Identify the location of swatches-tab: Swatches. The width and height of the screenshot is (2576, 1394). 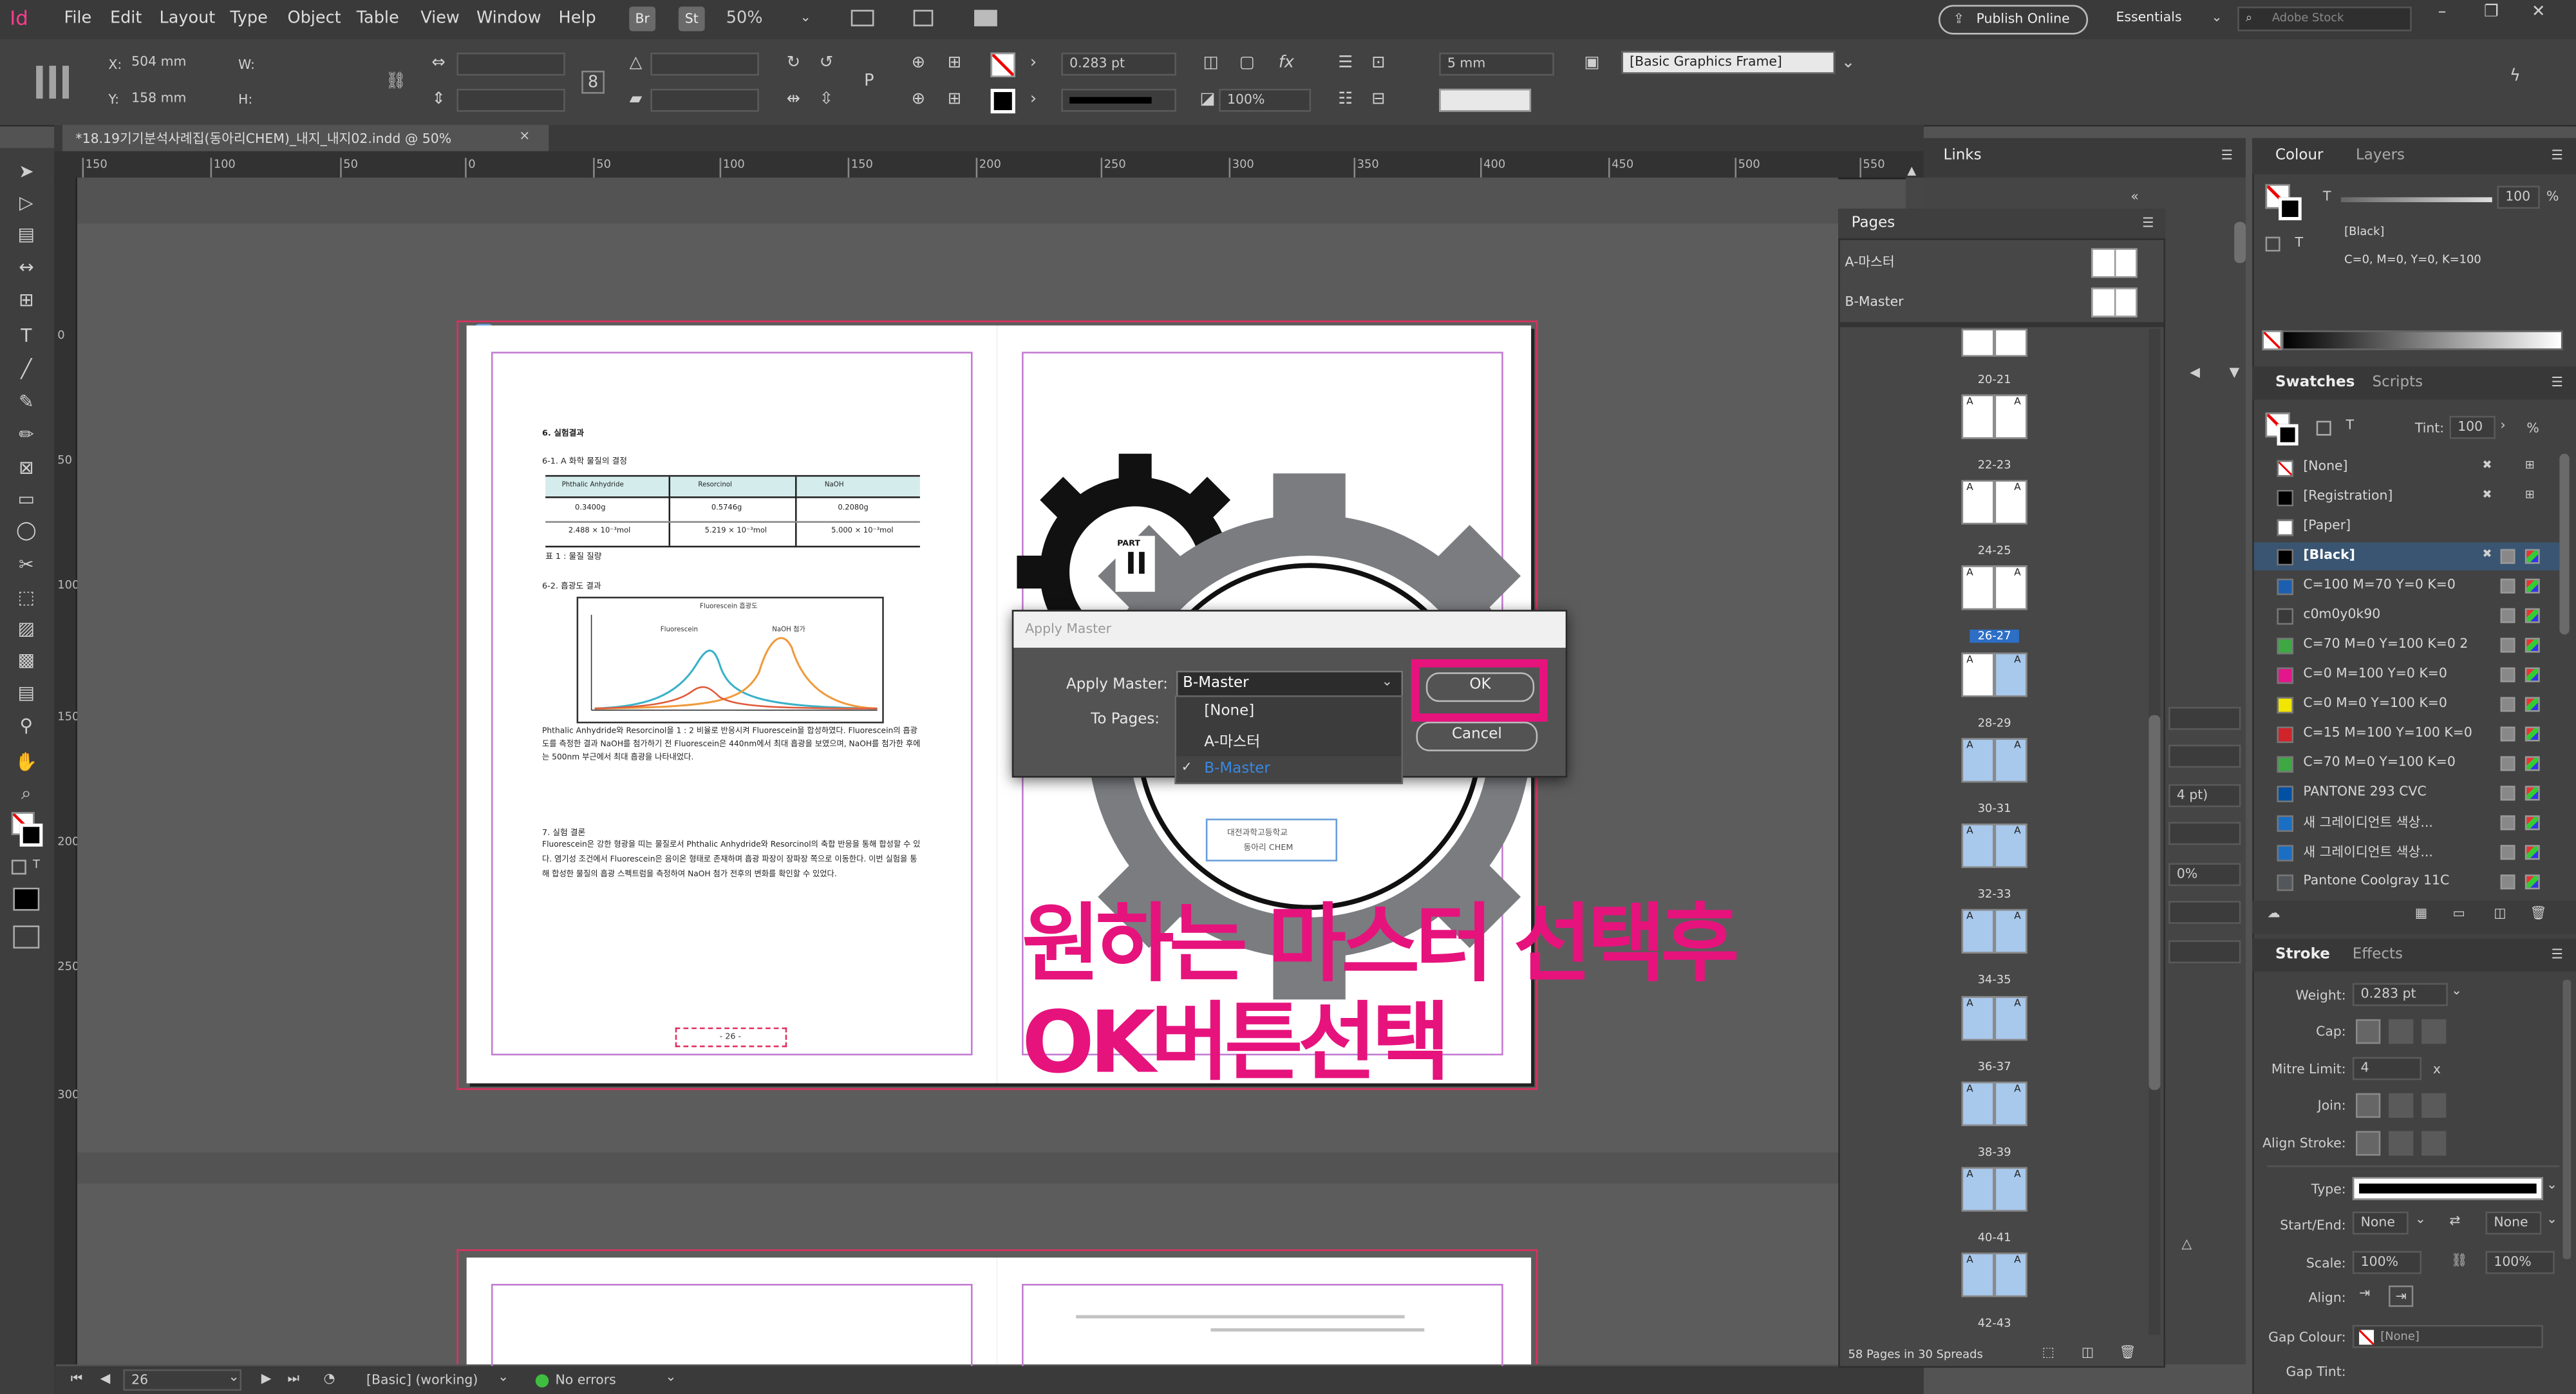
(2315, 383).